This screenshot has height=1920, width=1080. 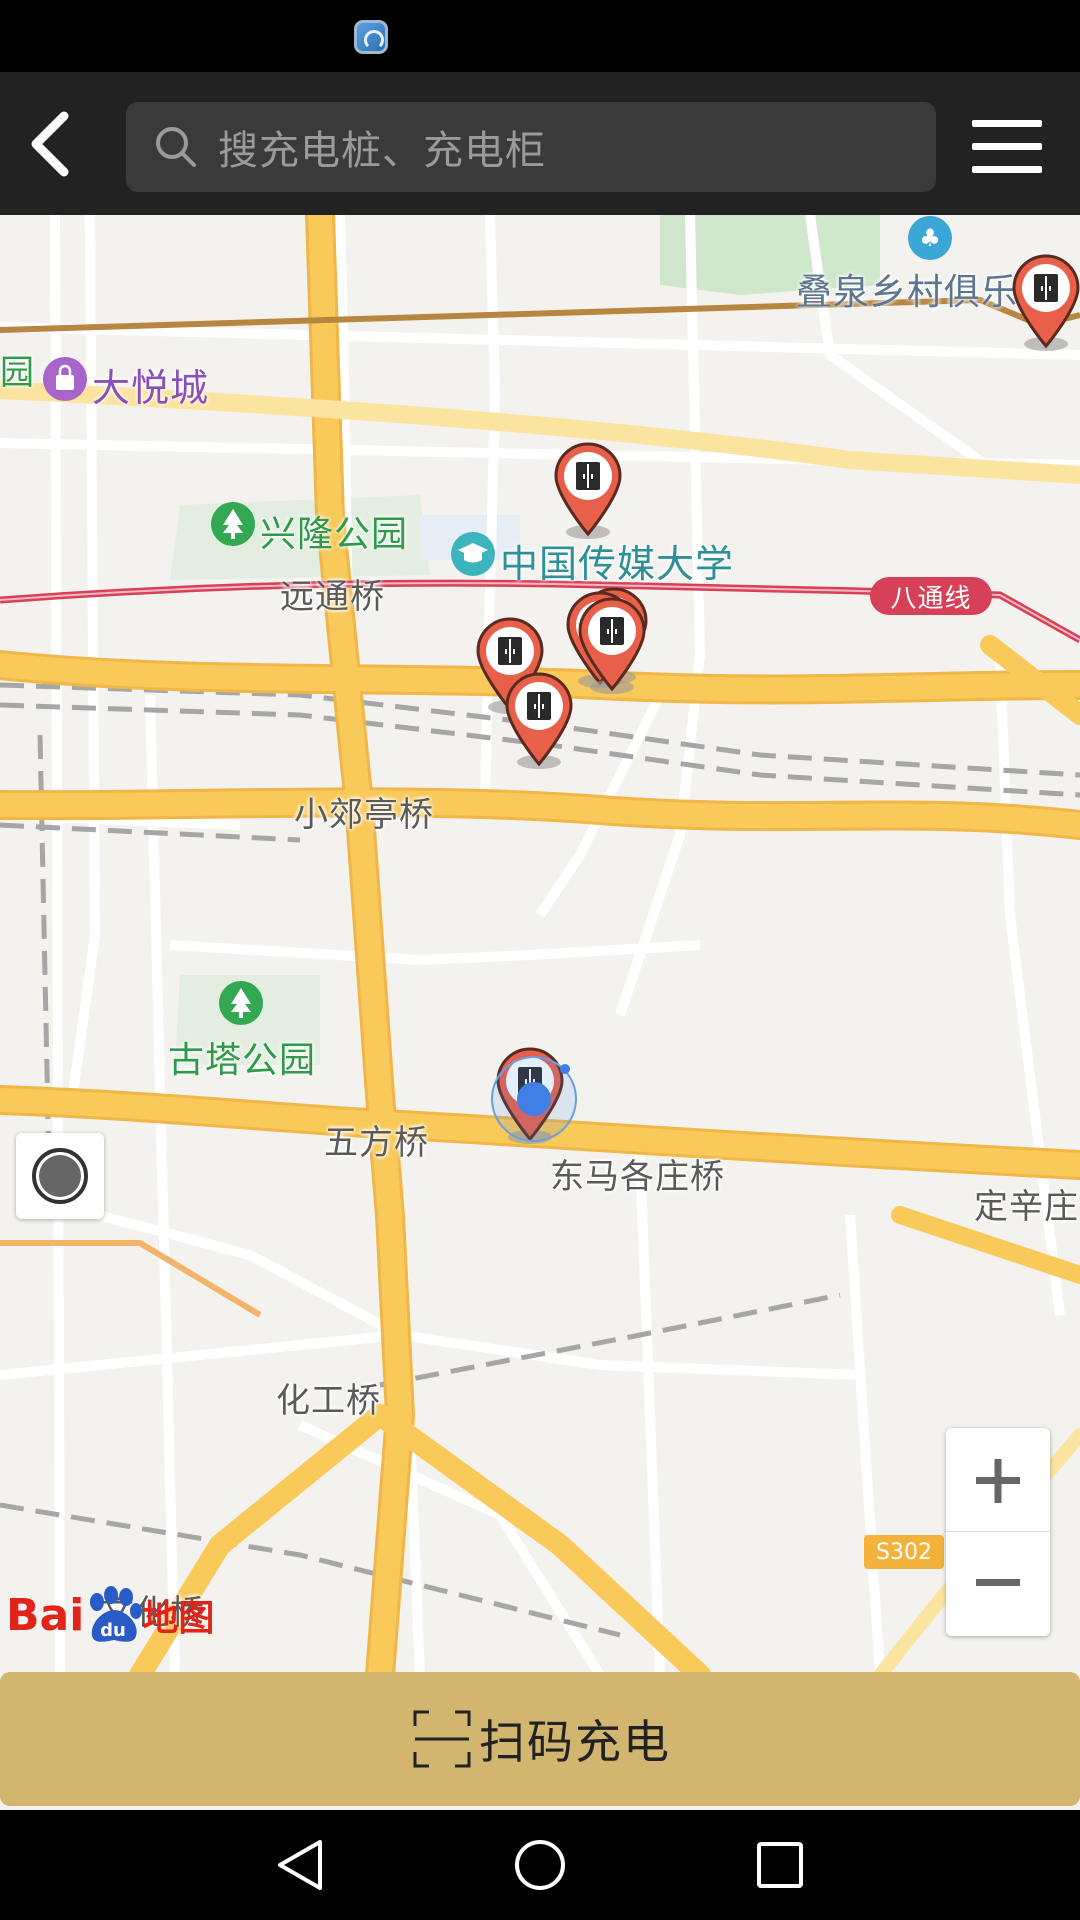 I want to click on search-input: 搜充电桩、充电柜, so click(x=531, y=147).